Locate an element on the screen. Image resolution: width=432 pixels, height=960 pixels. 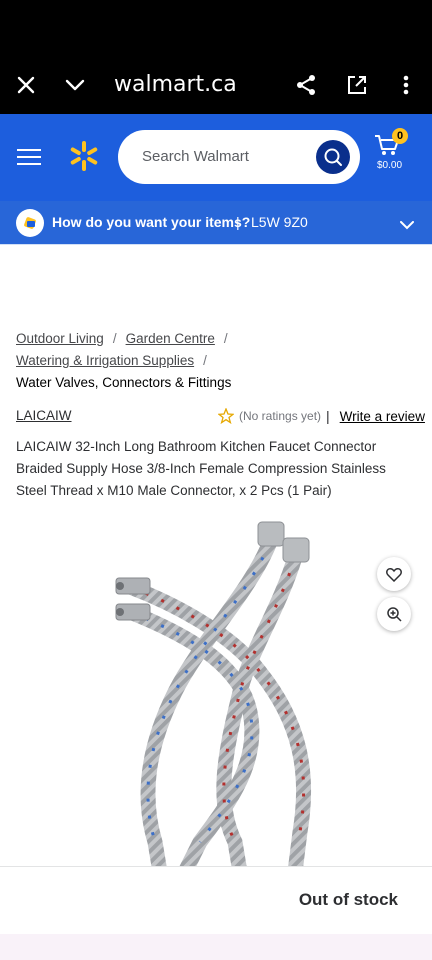
add-to-favorites-button is located at coordinates (394, 574).